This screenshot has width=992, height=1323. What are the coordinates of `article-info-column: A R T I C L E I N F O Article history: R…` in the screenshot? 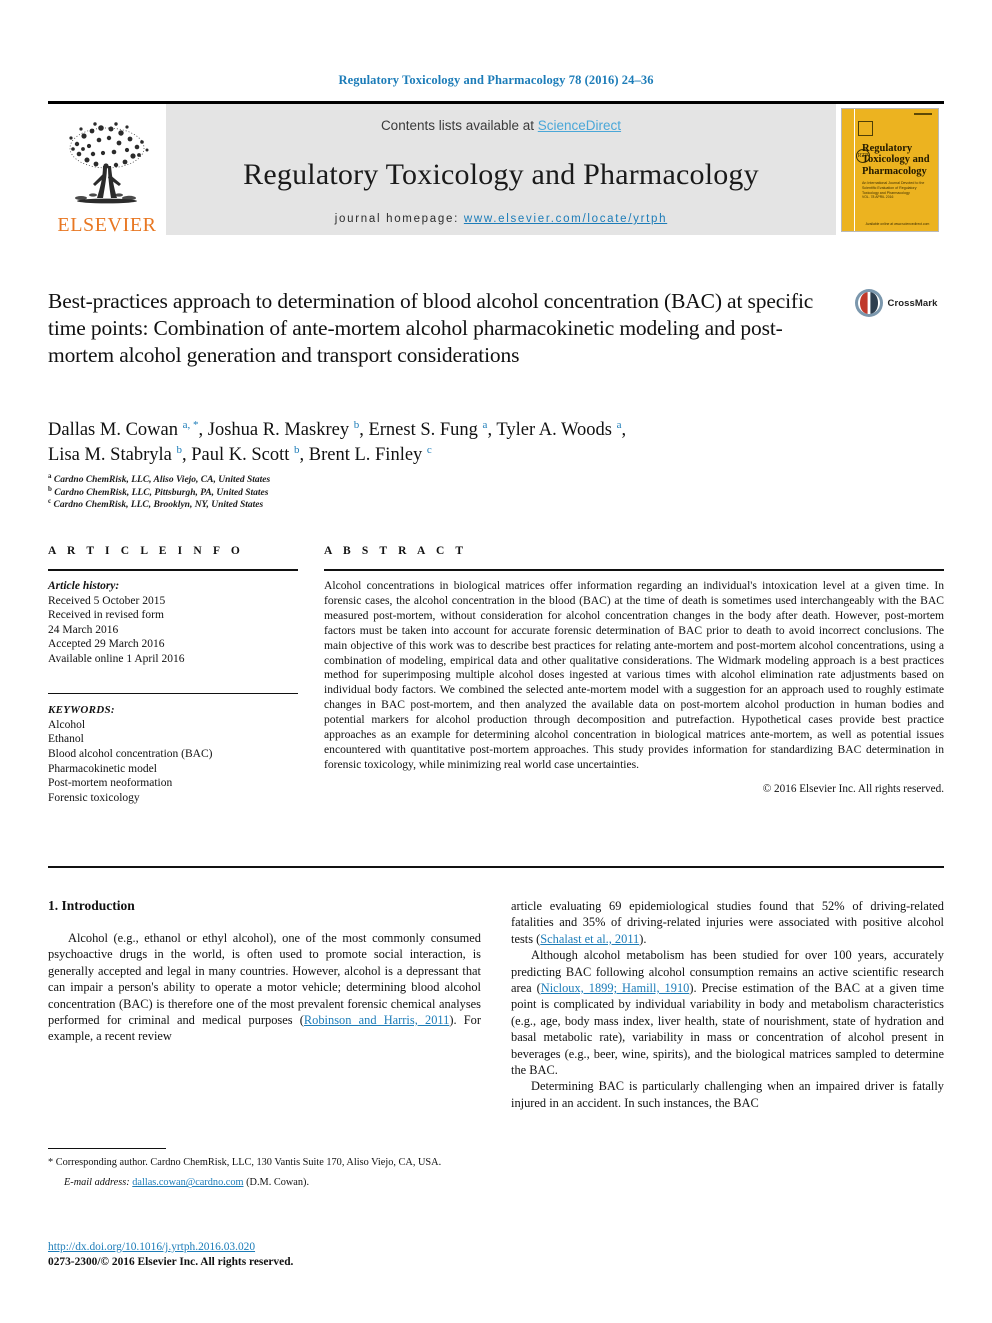 It's located at (173, 675).